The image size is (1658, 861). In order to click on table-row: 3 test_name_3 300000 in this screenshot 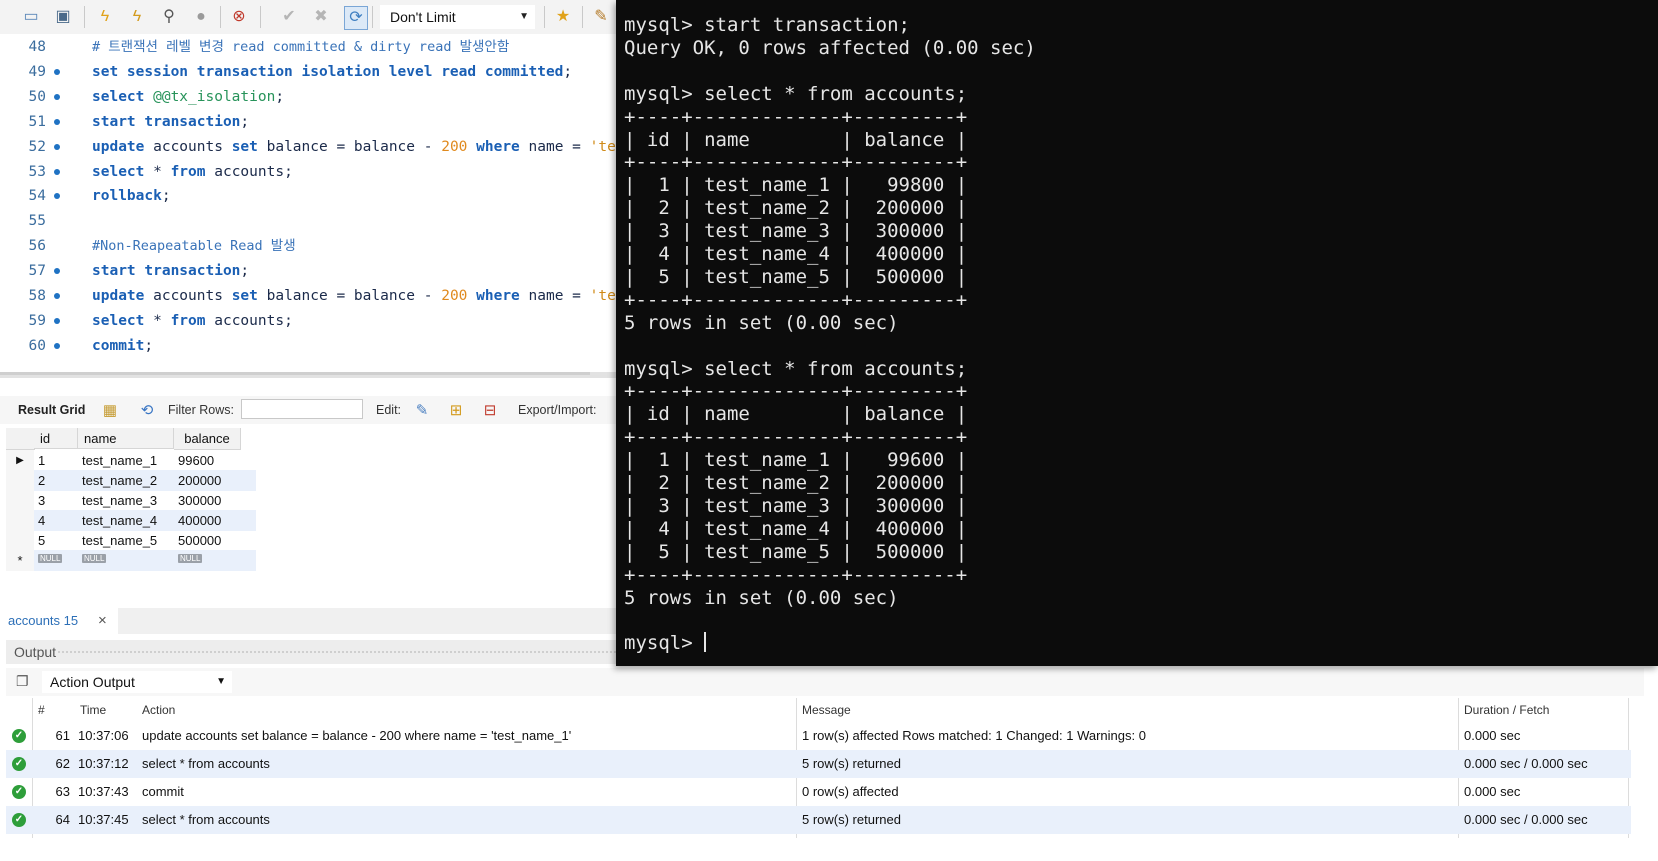, I will do `click(131, 500)`.